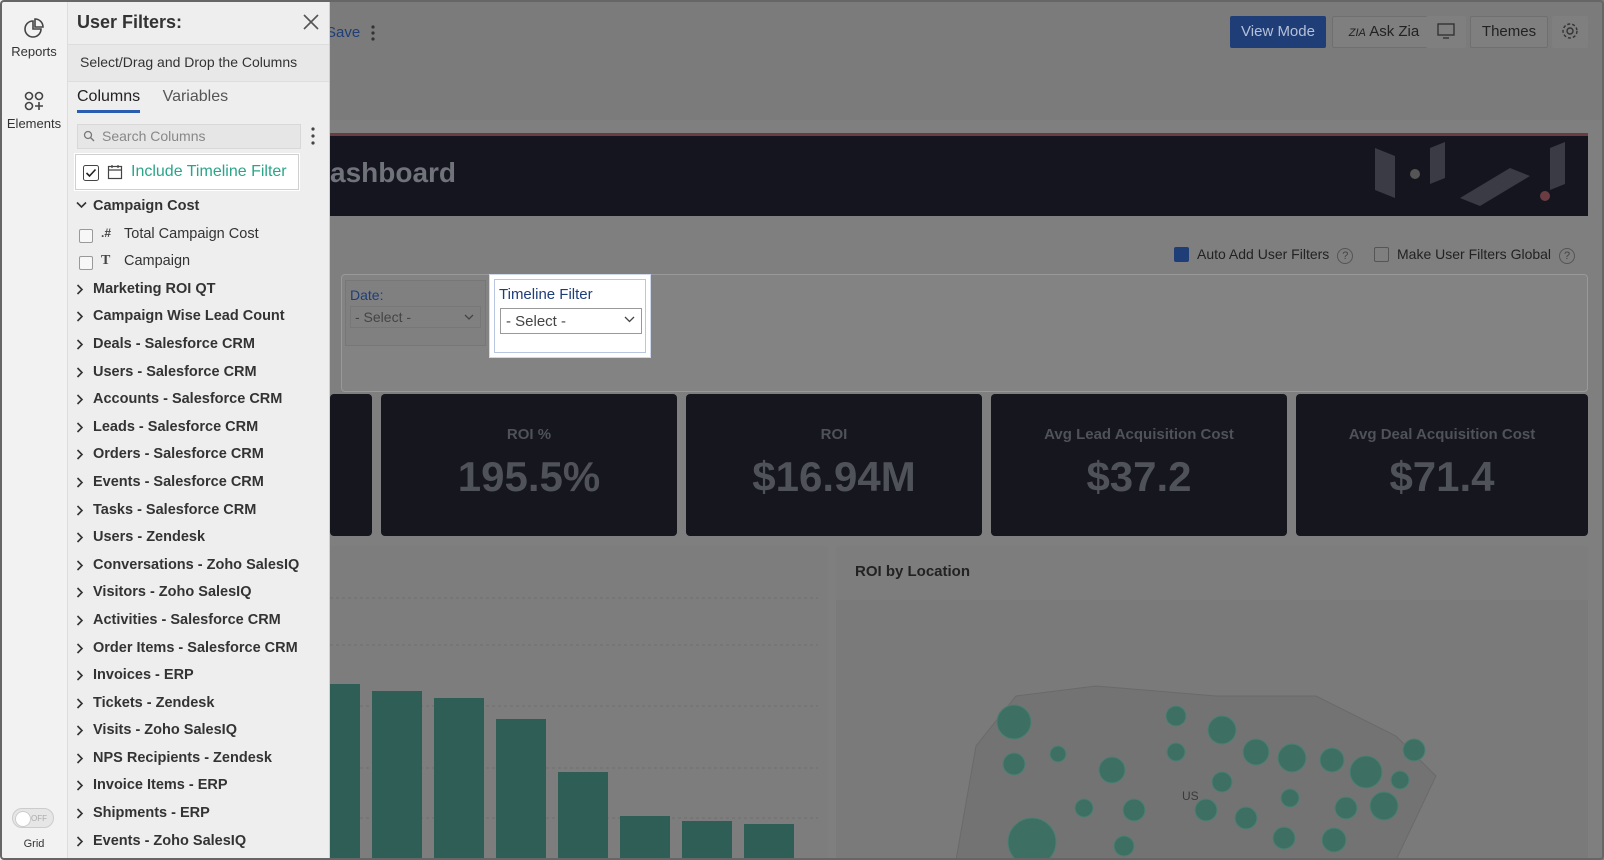  I want to click on group-label: Events - Zoho SalesIQ, so click(170, 840).